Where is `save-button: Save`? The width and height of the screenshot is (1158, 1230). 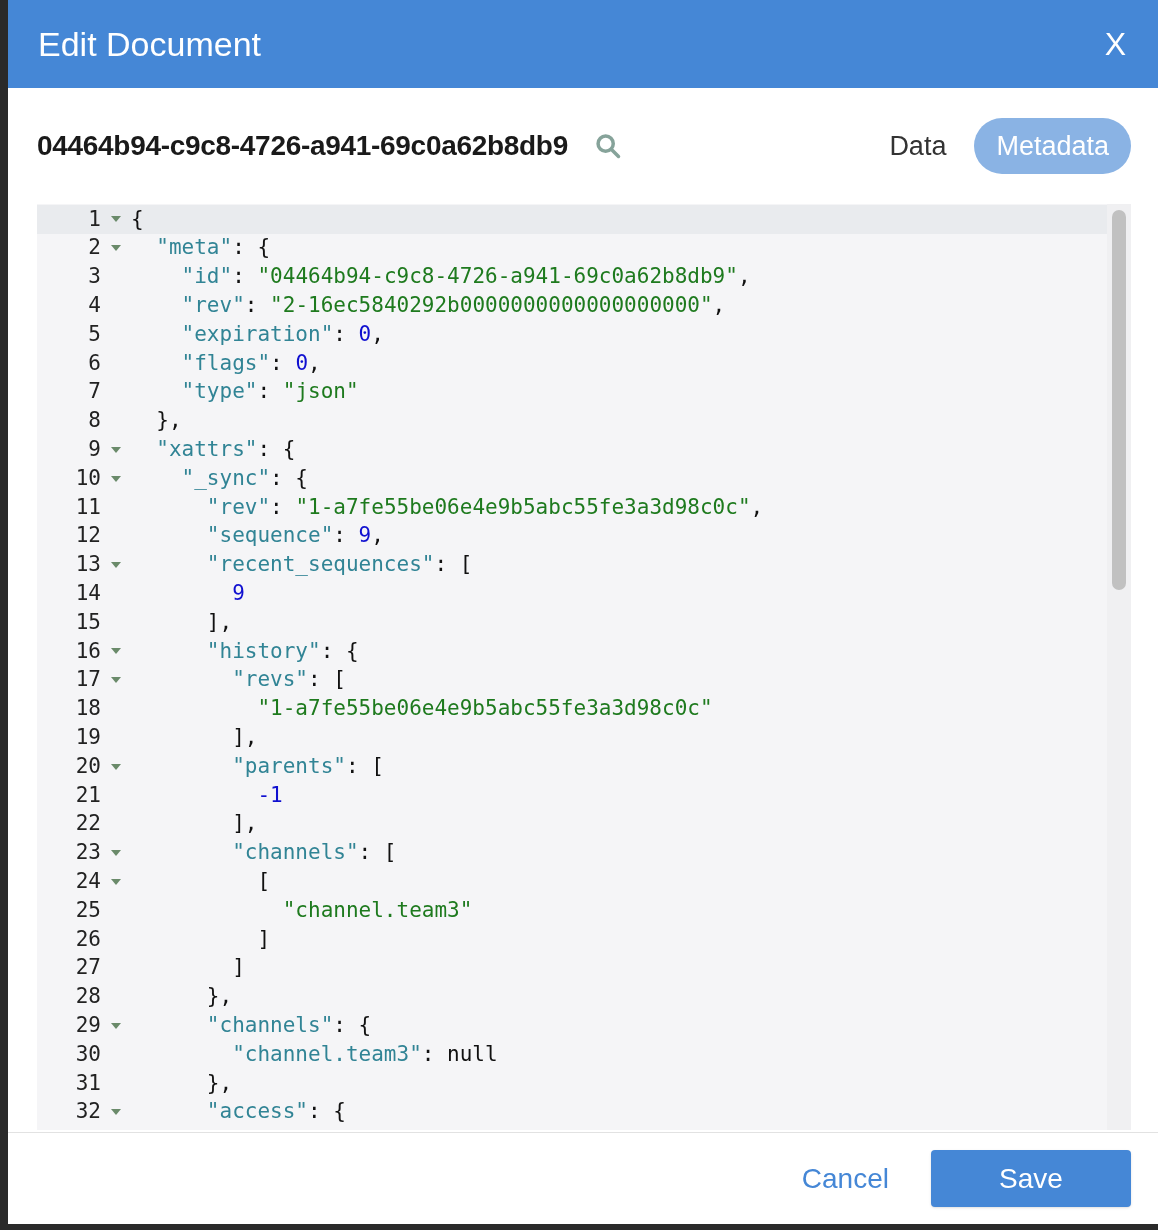
save-button: Save is located at coordinates (1031, 1178).